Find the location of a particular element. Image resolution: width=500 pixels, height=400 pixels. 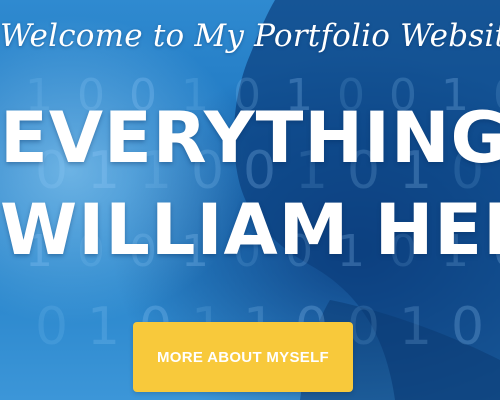

welcome-heading: Welcome to My Portfolio Website! is located at coordinates (250, 36).